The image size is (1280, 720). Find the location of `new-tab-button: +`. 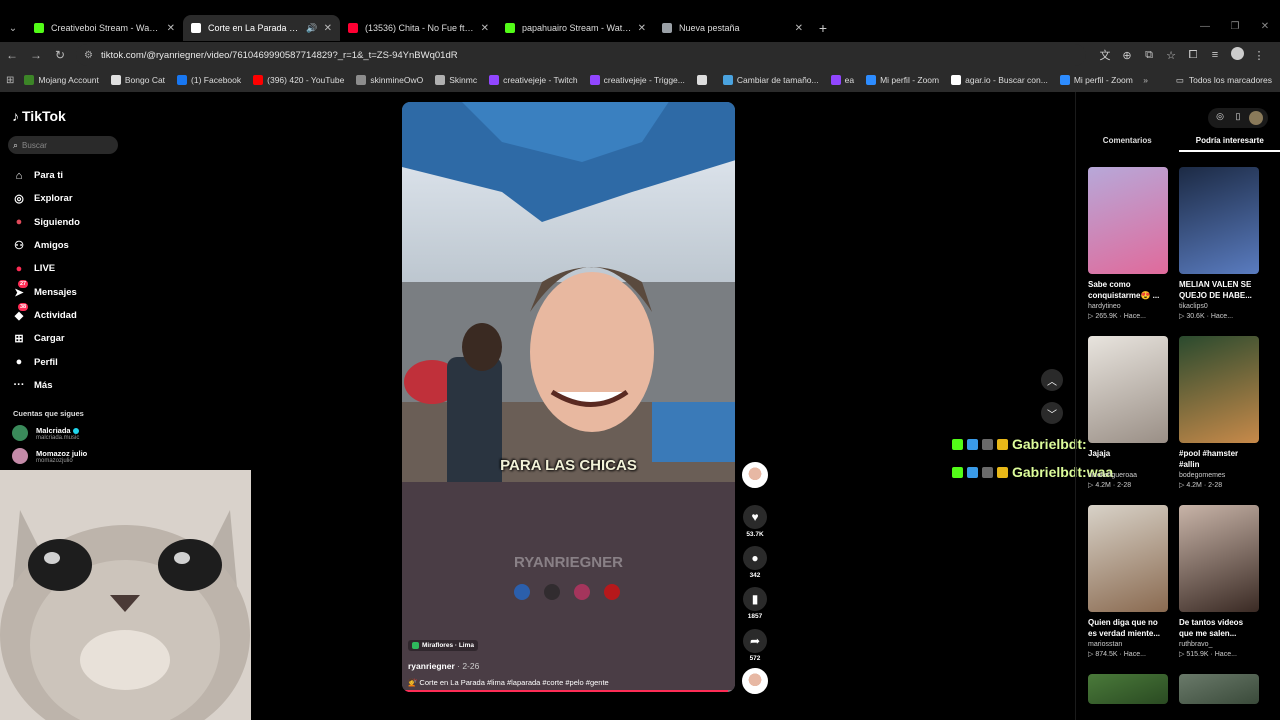

new-tab-button: + is located at coordinates (823, 28).